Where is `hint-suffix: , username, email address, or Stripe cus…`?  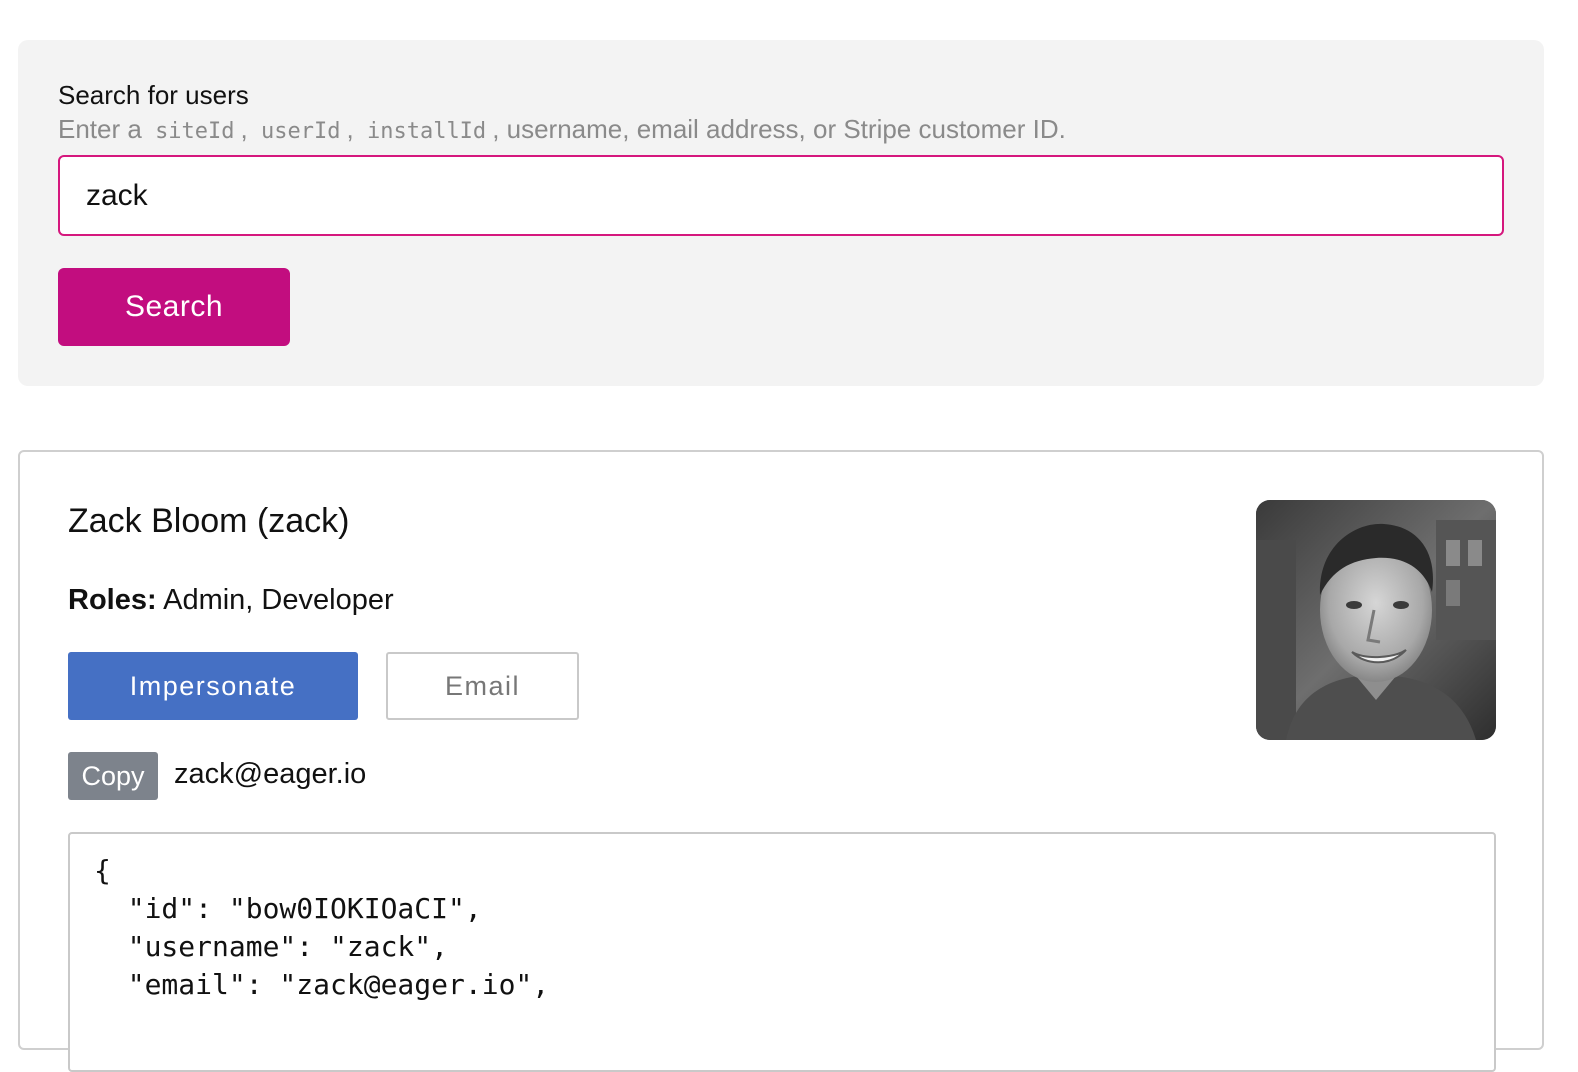 hint-suffix: , username, email address, or Stripe cus… is located at coordinates (779, 129).